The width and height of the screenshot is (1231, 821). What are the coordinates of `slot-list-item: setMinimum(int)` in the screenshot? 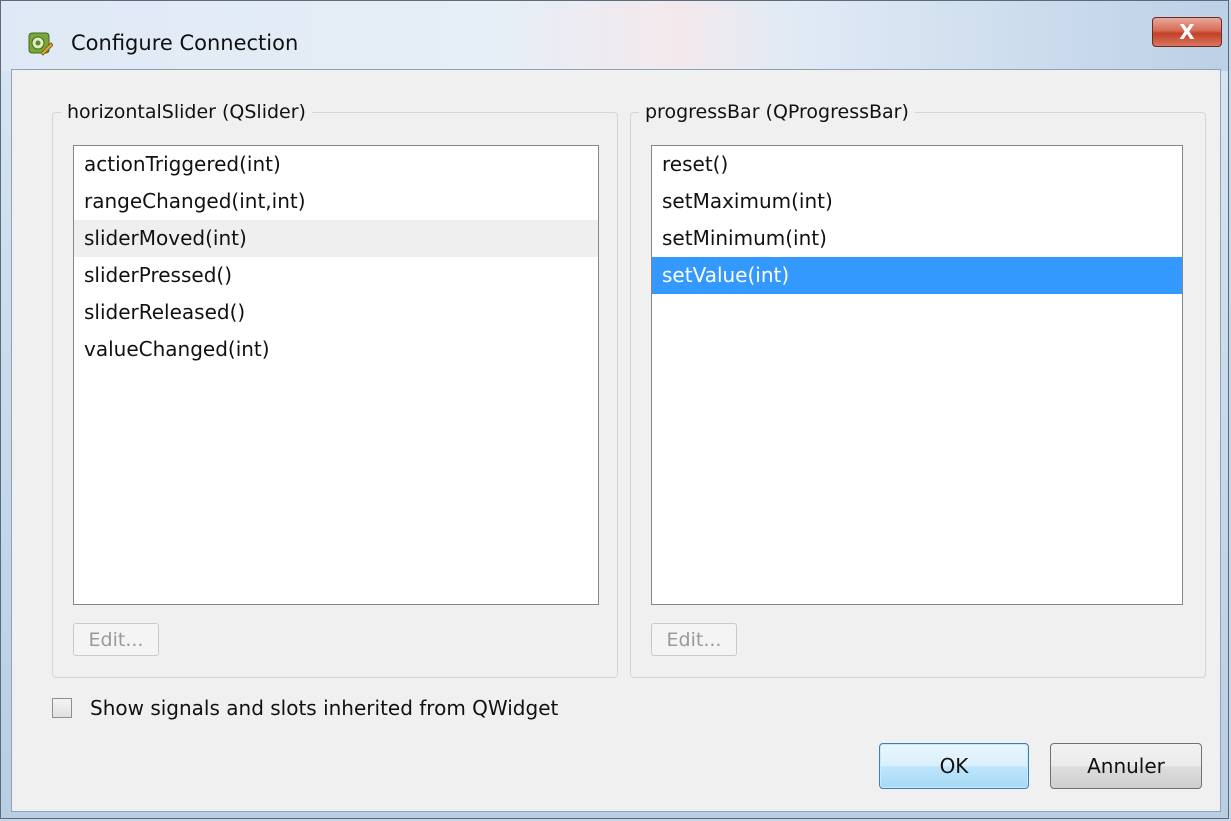 It's located at (917, 238).